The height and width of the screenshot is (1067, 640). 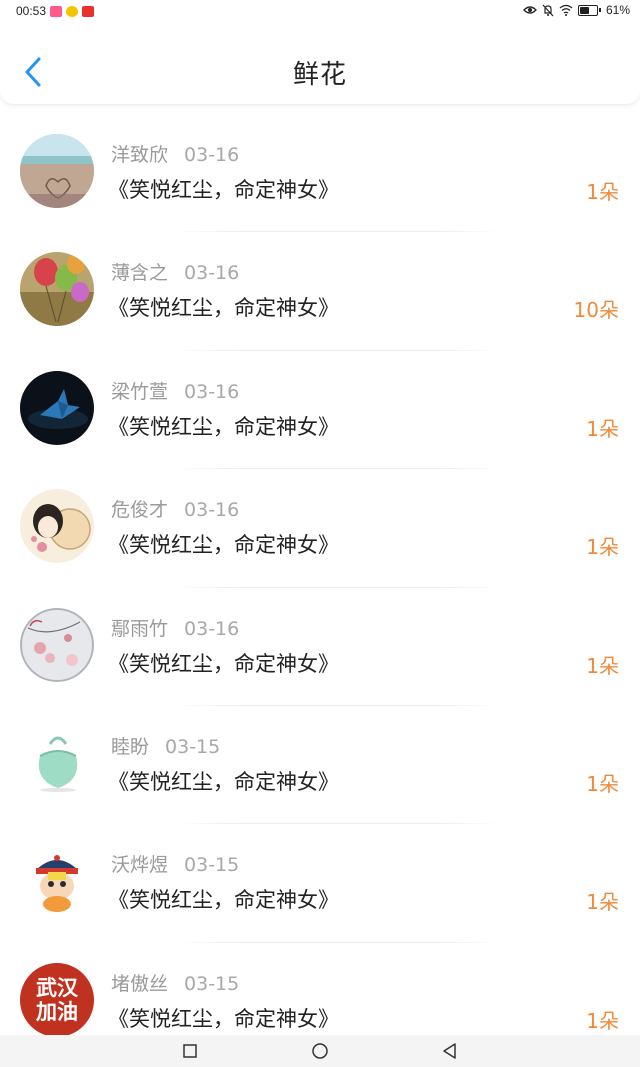 I want to click on list-item: 睦盼 03-15 《笑悦红尘，命定神女》 1朵, so click(x=320, y=765).